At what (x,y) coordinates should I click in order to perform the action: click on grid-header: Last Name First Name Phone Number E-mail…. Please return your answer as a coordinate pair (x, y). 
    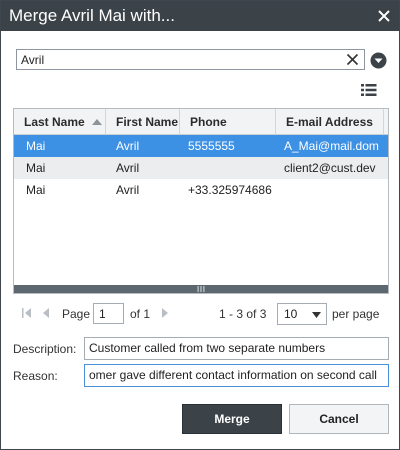
    Looking at the image, I should click on (201, 132).